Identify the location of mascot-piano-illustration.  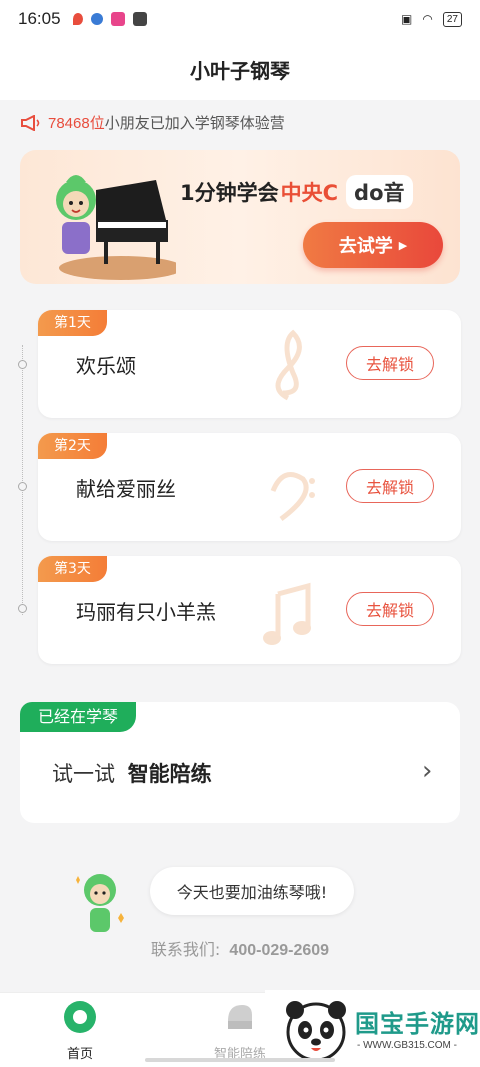
(116, 227).